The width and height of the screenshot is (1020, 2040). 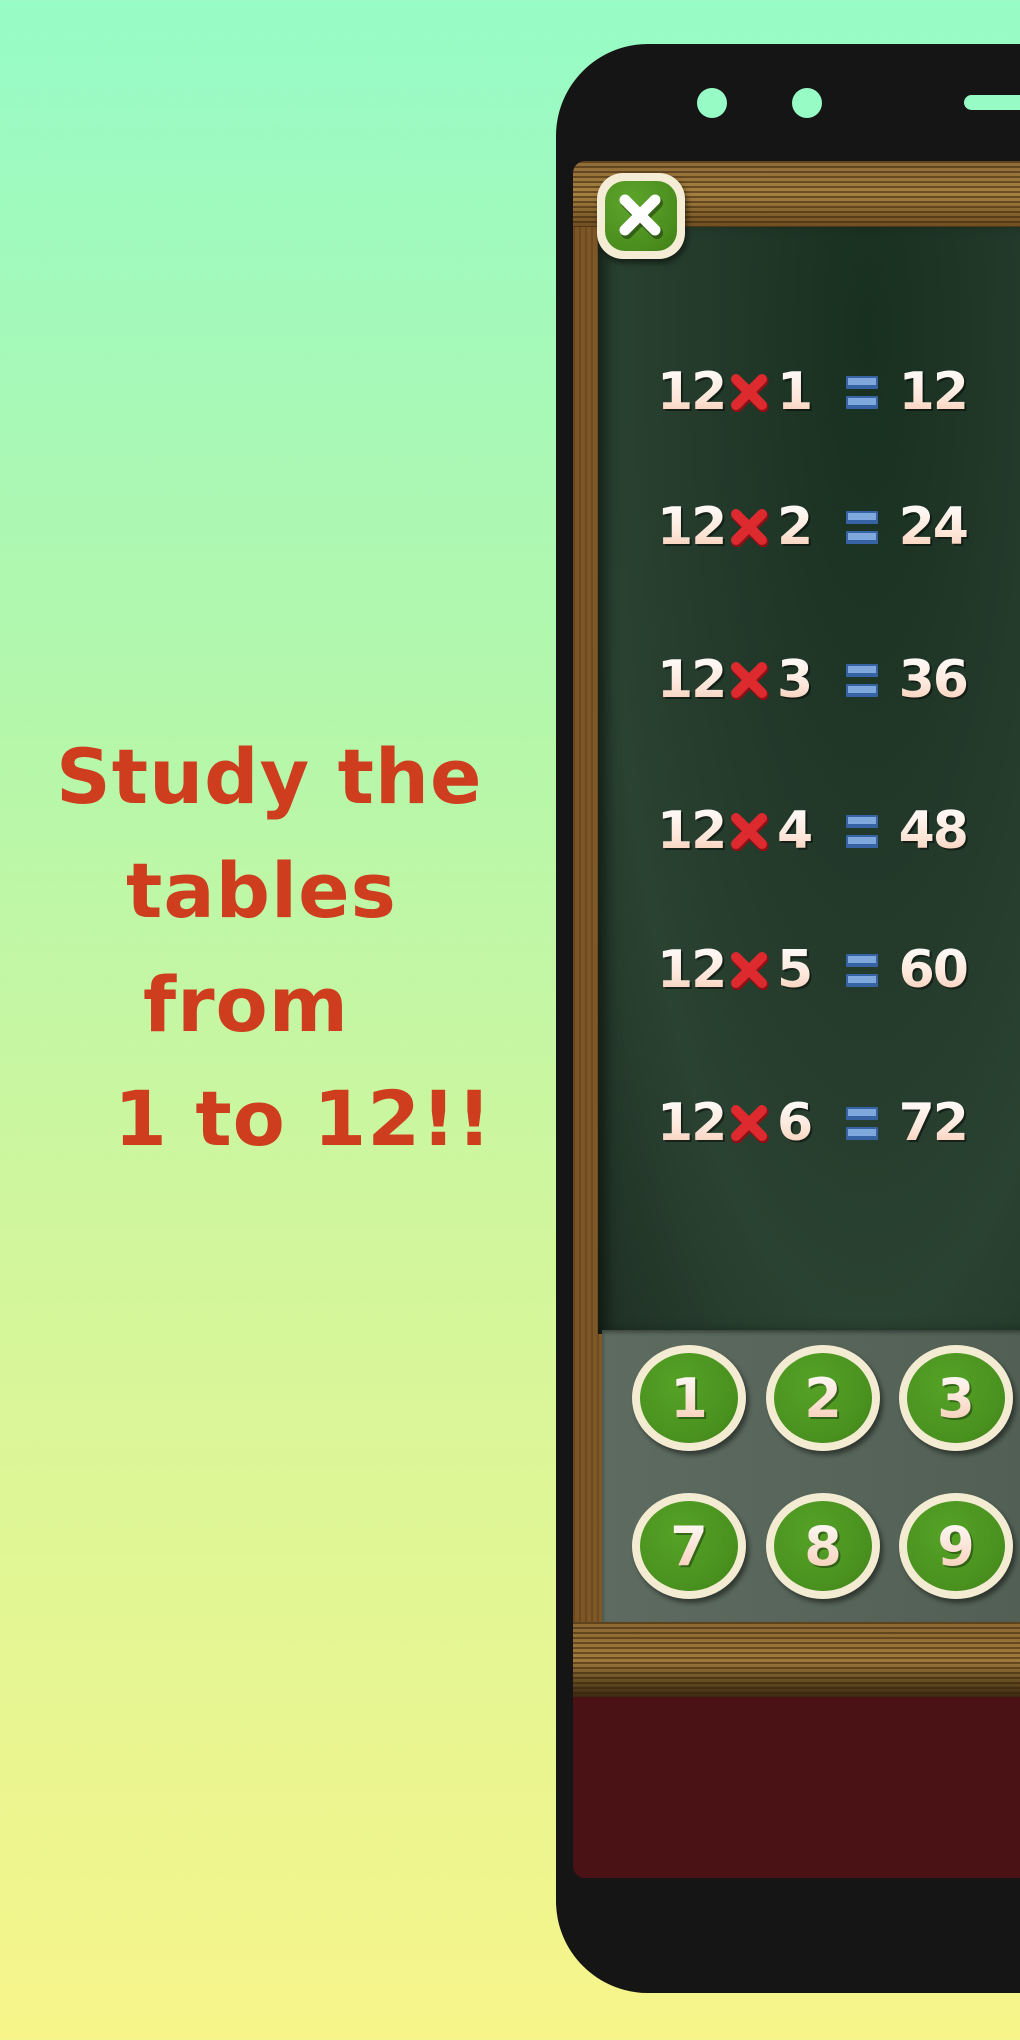 I want to click on promo-line-3: from, so click(x=246, y=1004).